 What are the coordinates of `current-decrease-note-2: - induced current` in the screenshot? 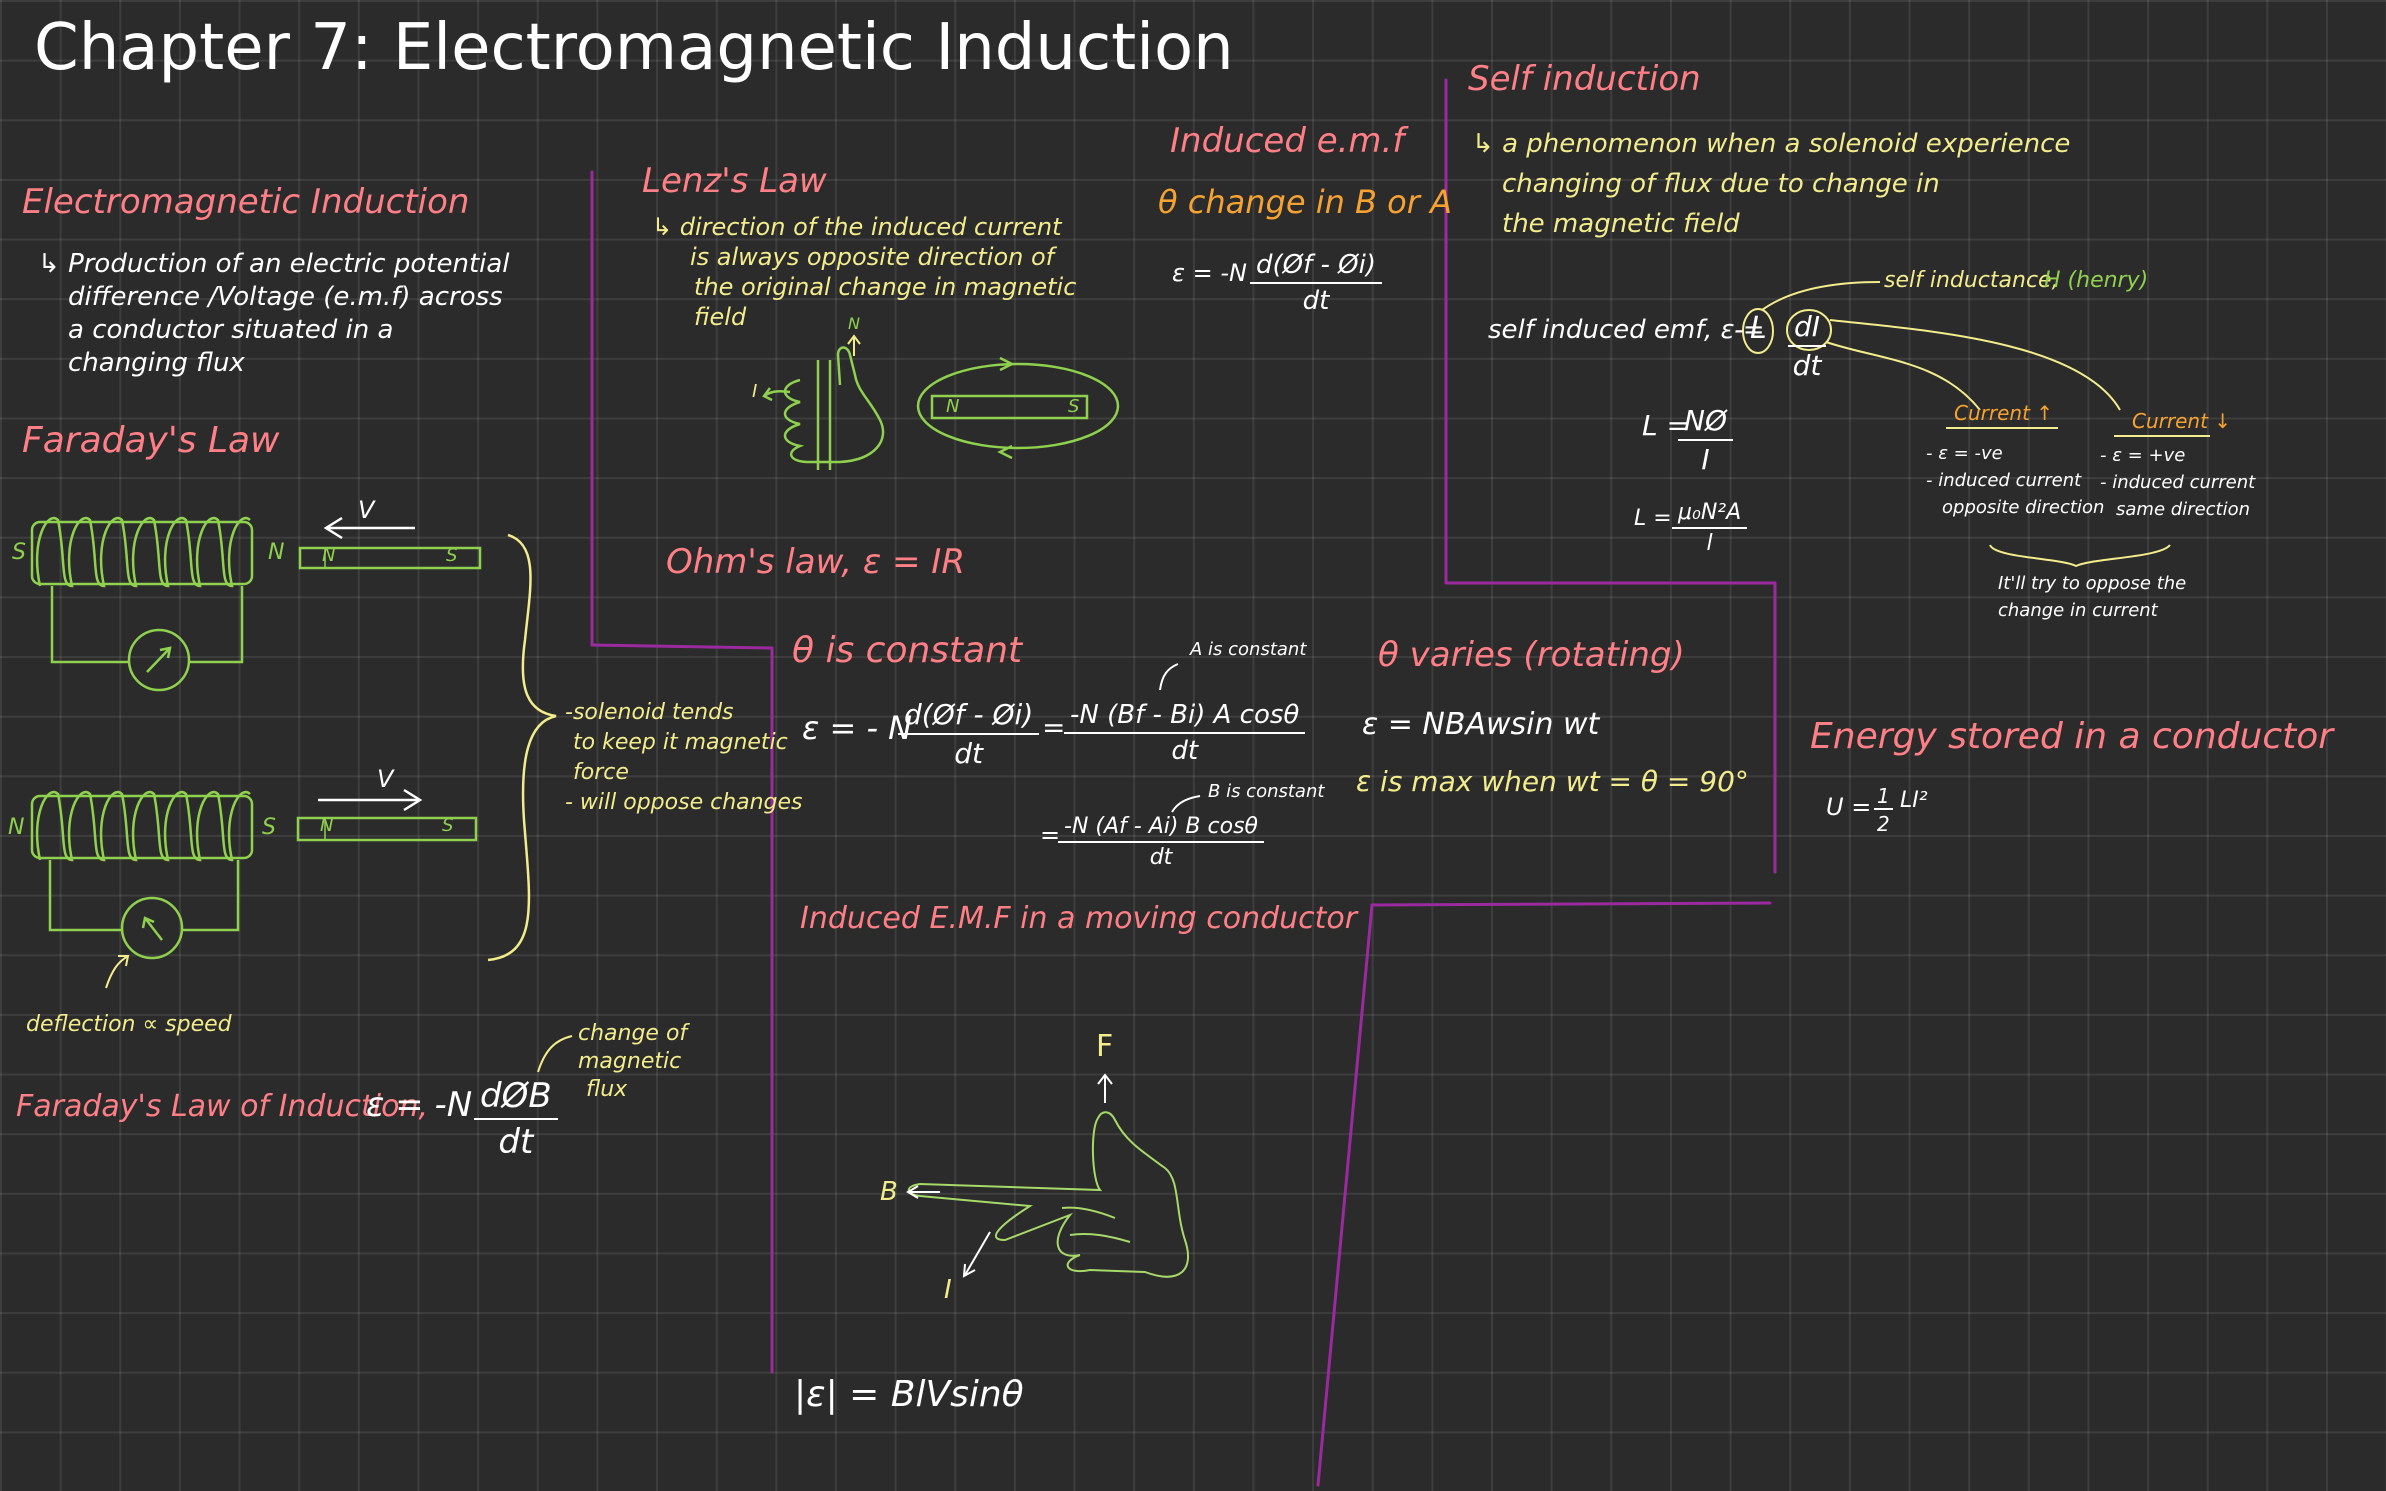 It's located at (2178, 482).